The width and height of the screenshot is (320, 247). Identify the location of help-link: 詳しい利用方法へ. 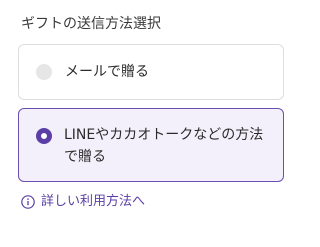
(83, 202).